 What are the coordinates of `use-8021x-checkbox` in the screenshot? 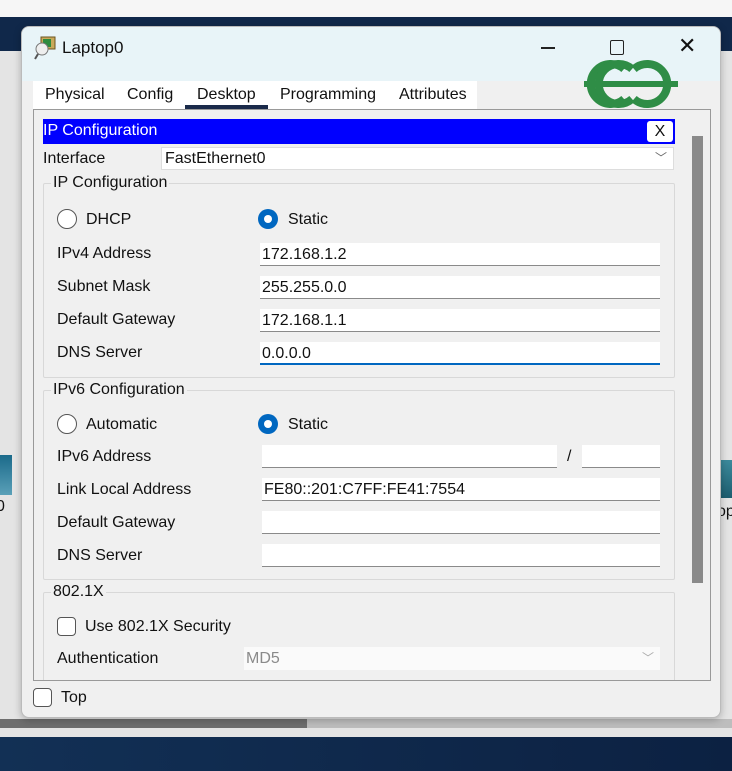 It's located at (66, 626).